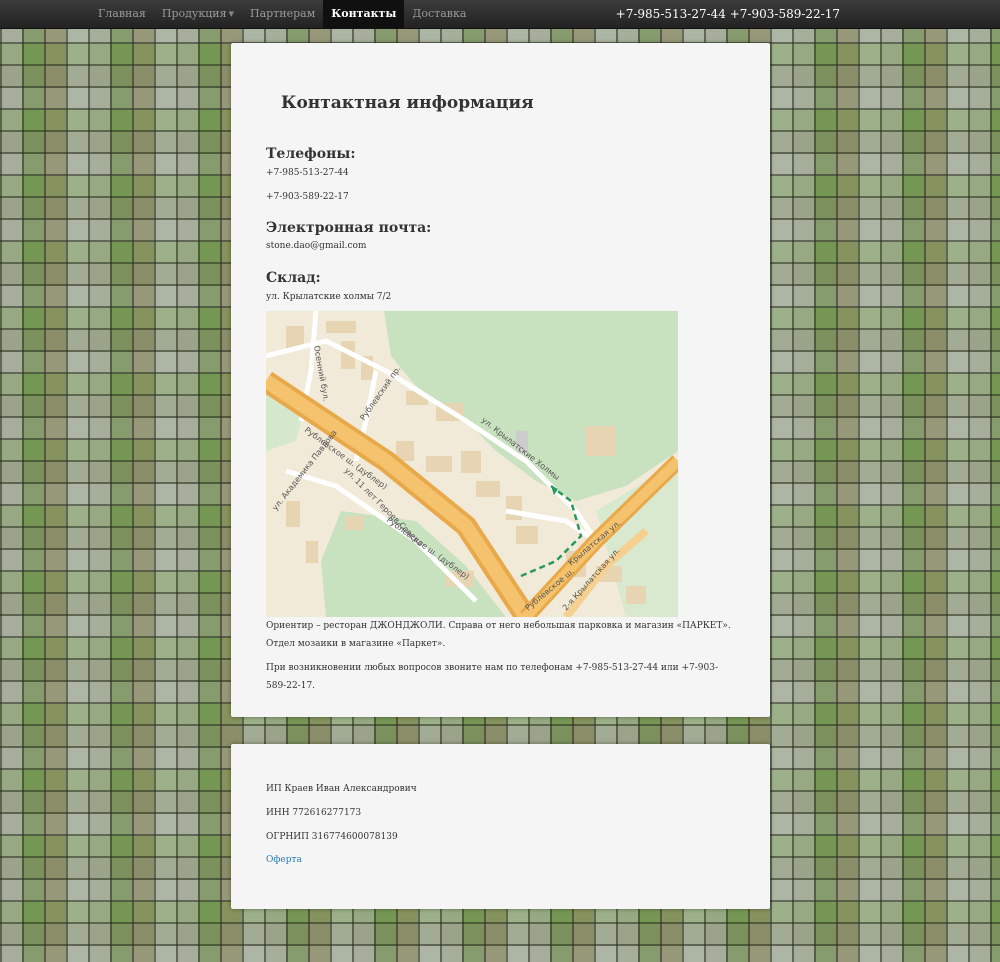 This screenshot has width=1000, height=962. What do you see at coordinates (329, 297) in the screenshot?
I see `warehouse-address: ул. Крылатские холмы 7/2` at bounding box center [329, 297].